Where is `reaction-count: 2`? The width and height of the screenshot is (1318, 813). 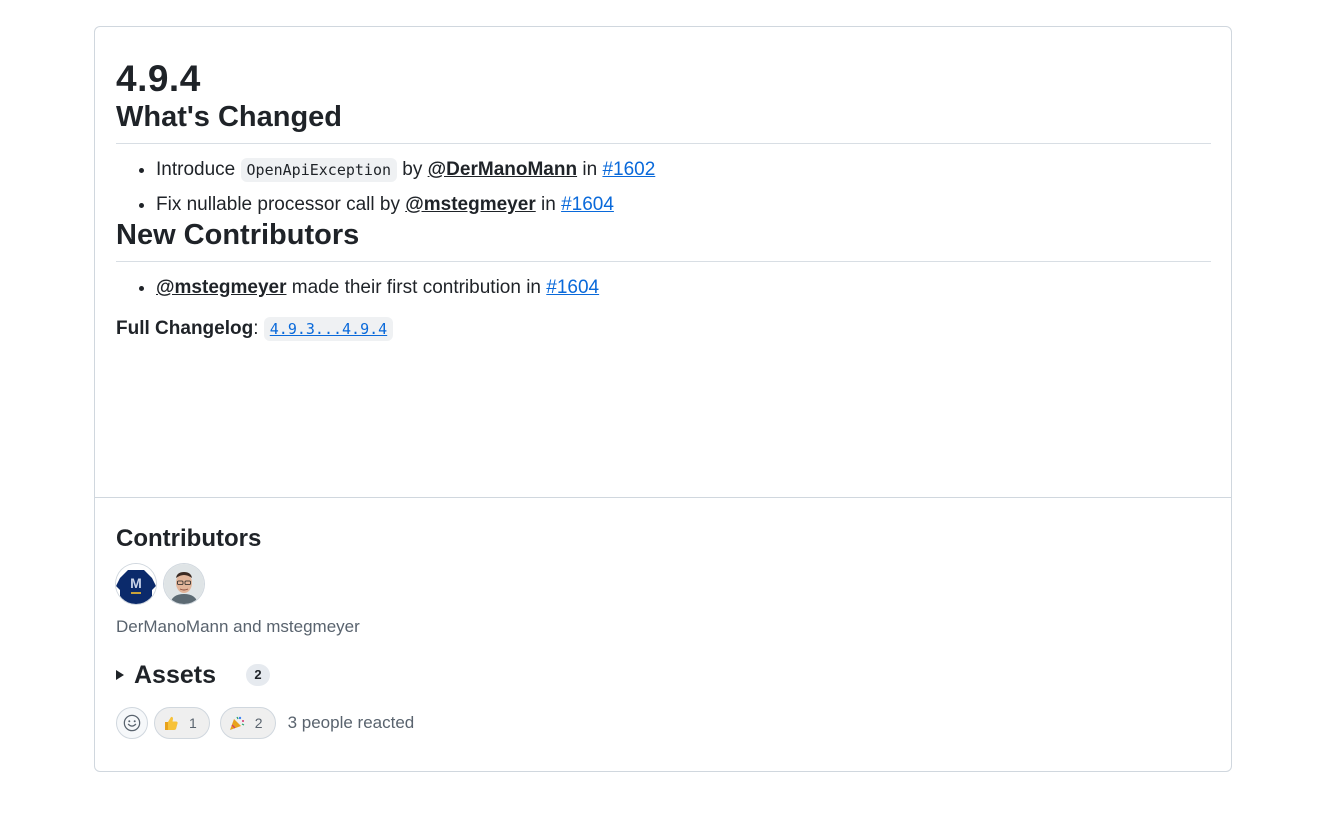
reaction-count: 2 is located at coordinates (258, 723).